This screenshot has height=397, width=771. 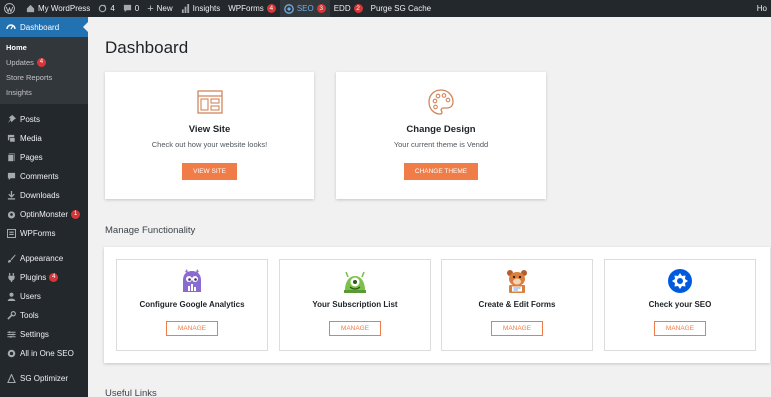 What do you see at coordinates (441, 129) in the screenshot?
I see `change-design-title: Change Design` at bounding box center [441, 129].